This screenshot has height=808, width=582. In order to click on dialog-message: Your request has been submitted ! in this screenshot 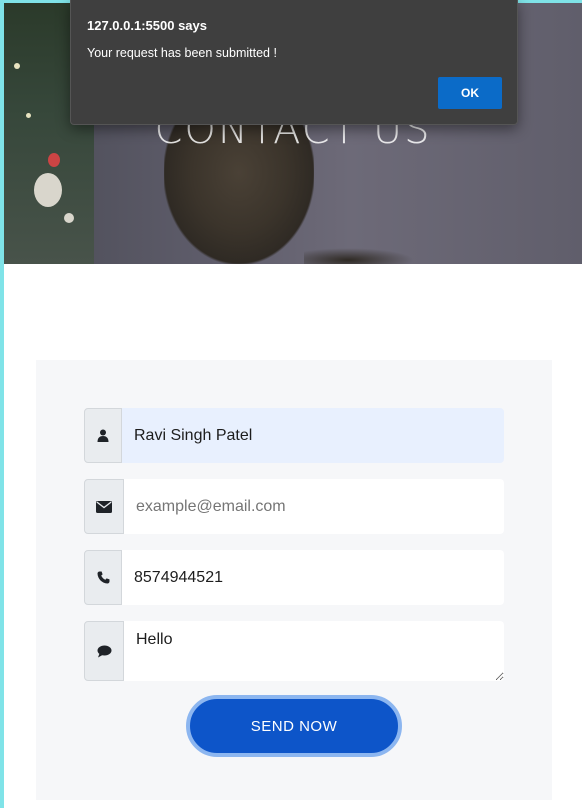, I will do `click(182, 53)`.